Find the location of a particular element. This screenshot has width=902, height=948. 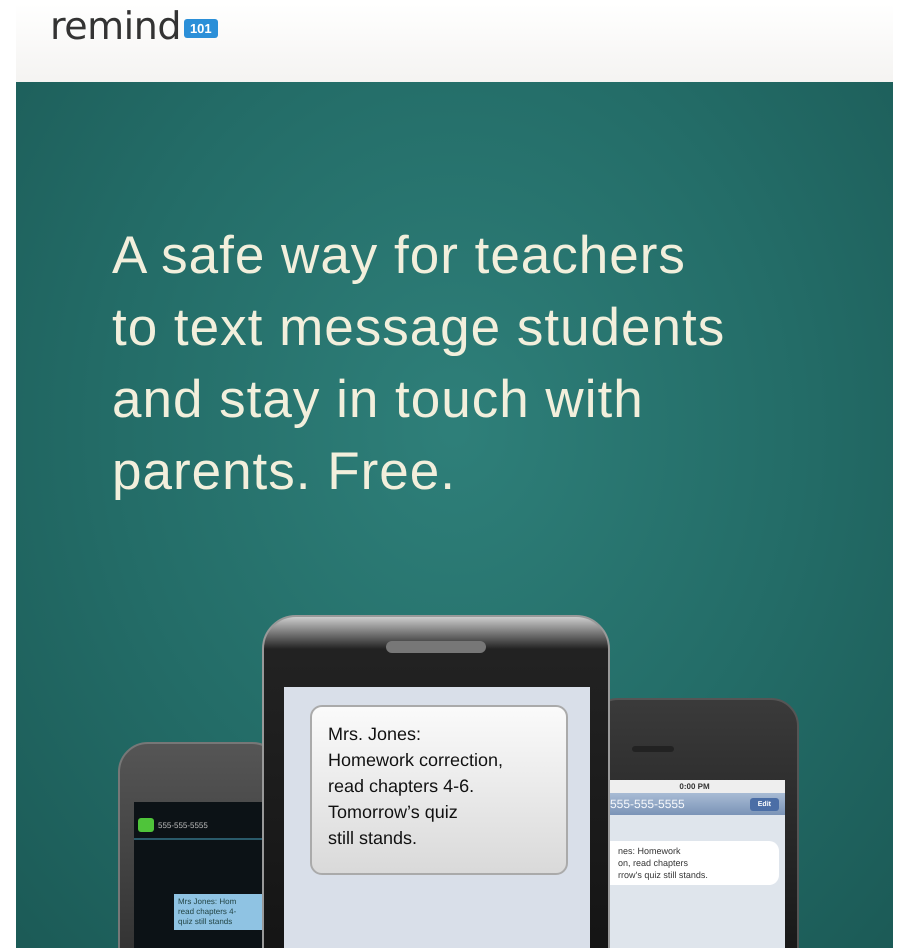

logo-badge: 101 is located at coordinates (201, 28).